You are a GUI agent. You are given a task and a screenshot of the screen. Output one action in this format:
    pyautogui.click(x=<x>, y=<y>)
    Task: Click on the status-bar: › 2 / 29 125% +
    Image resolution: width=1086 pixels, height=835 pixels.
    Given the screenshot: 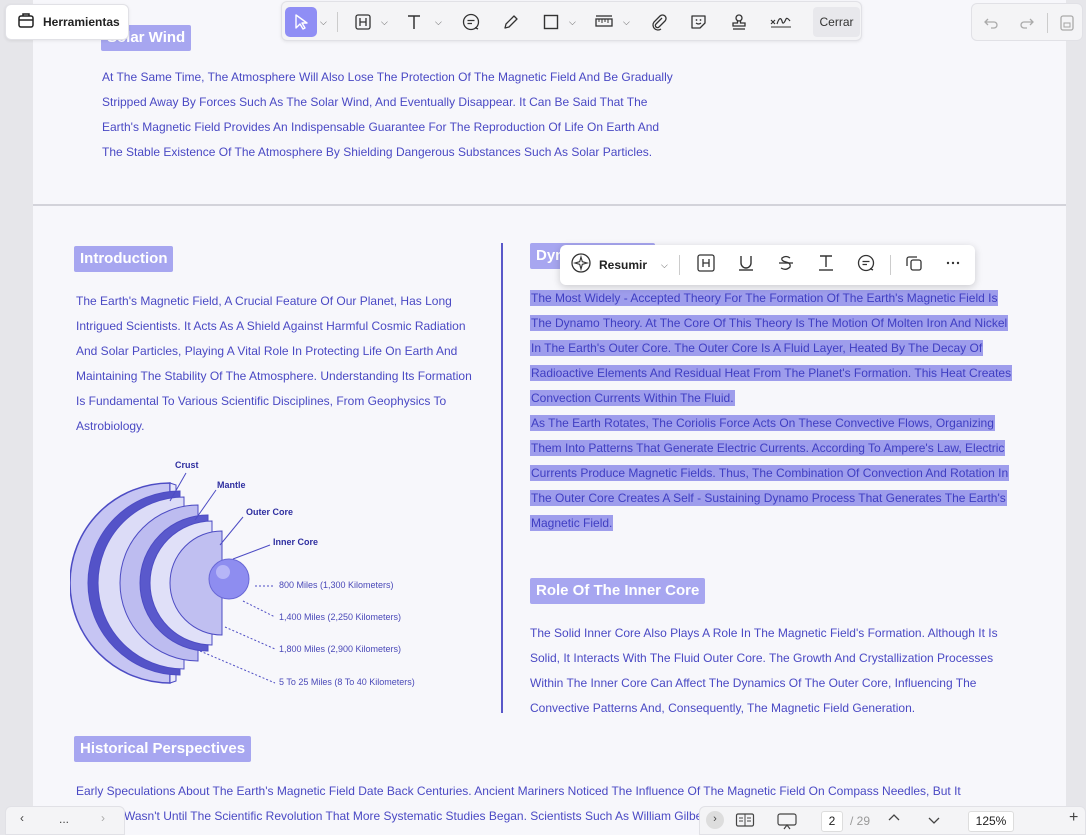 What is the action you would take?
    pyautogui.click(x=892, y=820)
    